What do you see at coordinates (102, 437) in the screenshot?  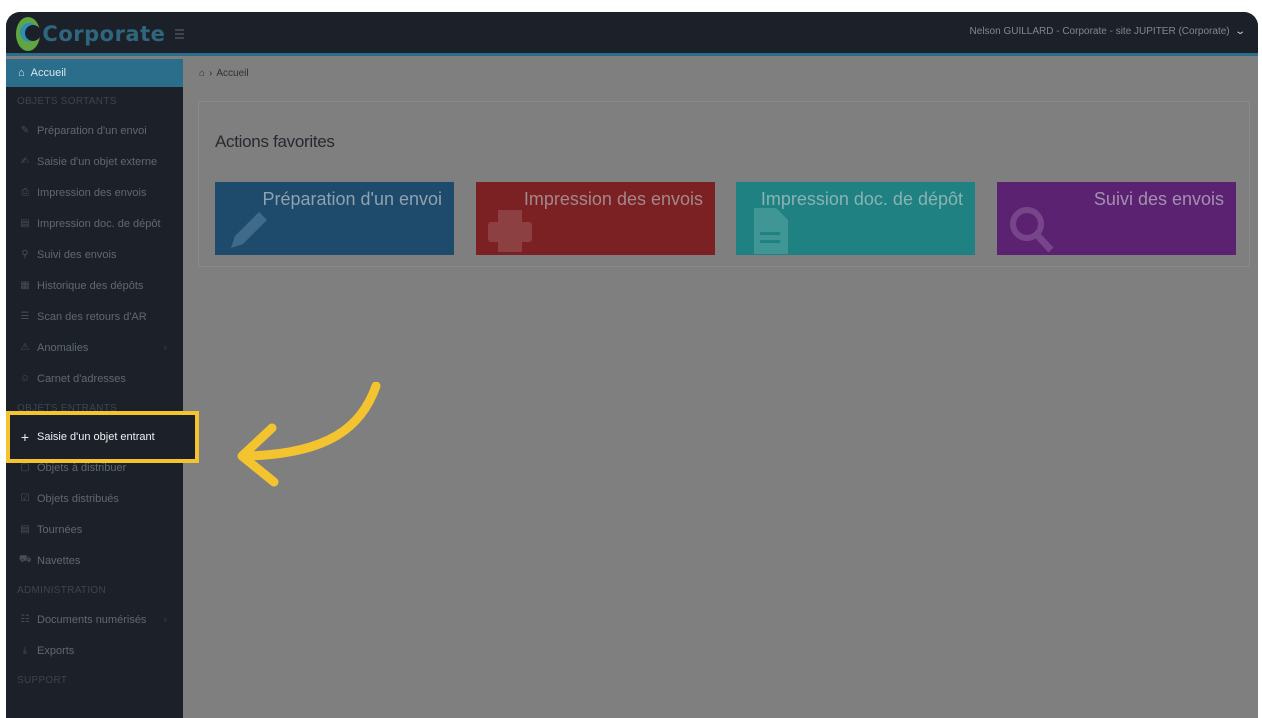 I see `sidebar-item-saisie-entrant: + Saisie d'un objet entrant` at bounding box center [102, 437].